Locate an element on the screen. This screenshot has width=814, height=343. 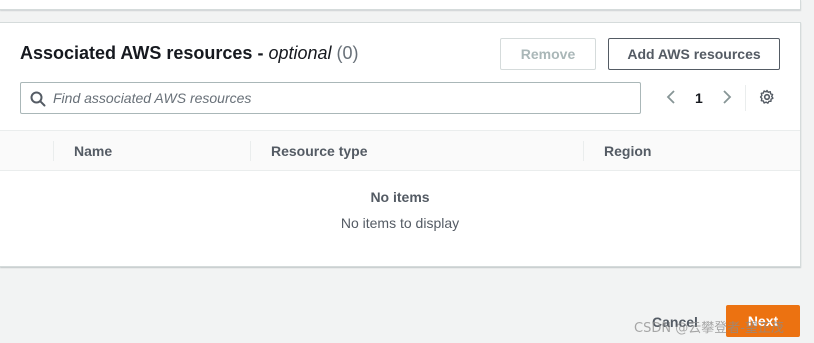
empty-state-title: No items is located at coordinates (400, 197).